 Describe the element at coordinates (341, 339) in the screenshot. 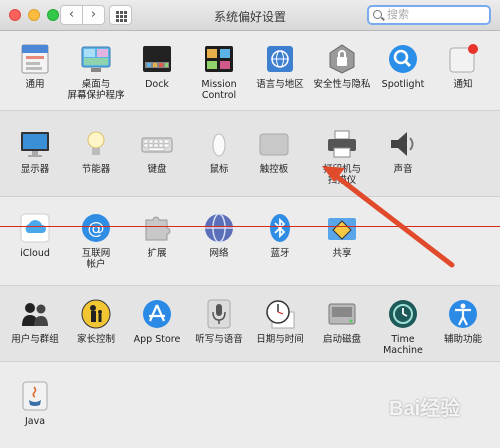

I see `pref-label: 启动磁盘` at that location.